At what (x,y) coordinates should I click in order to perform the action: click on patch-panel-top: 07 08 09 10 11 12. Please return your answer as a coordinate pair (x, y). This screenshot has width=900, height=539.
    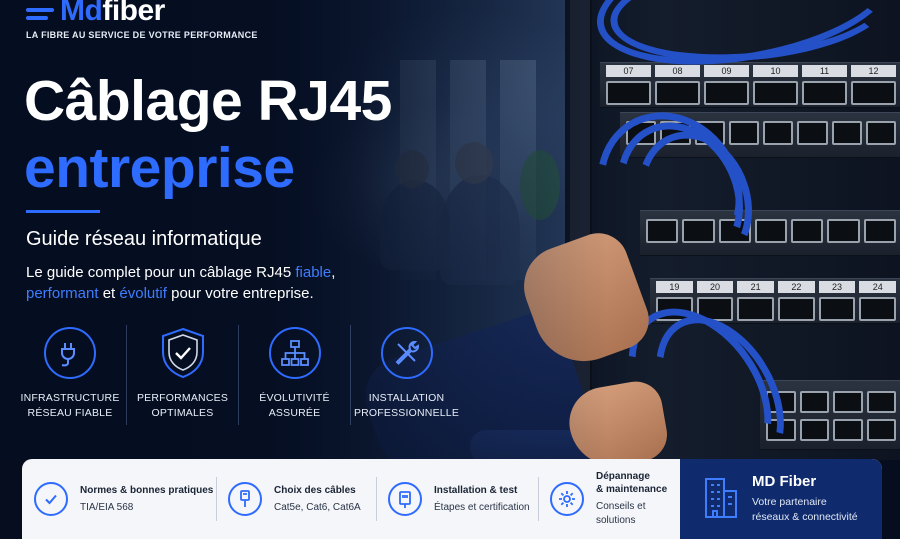
    Looking at the image, I should click on (750, 85).